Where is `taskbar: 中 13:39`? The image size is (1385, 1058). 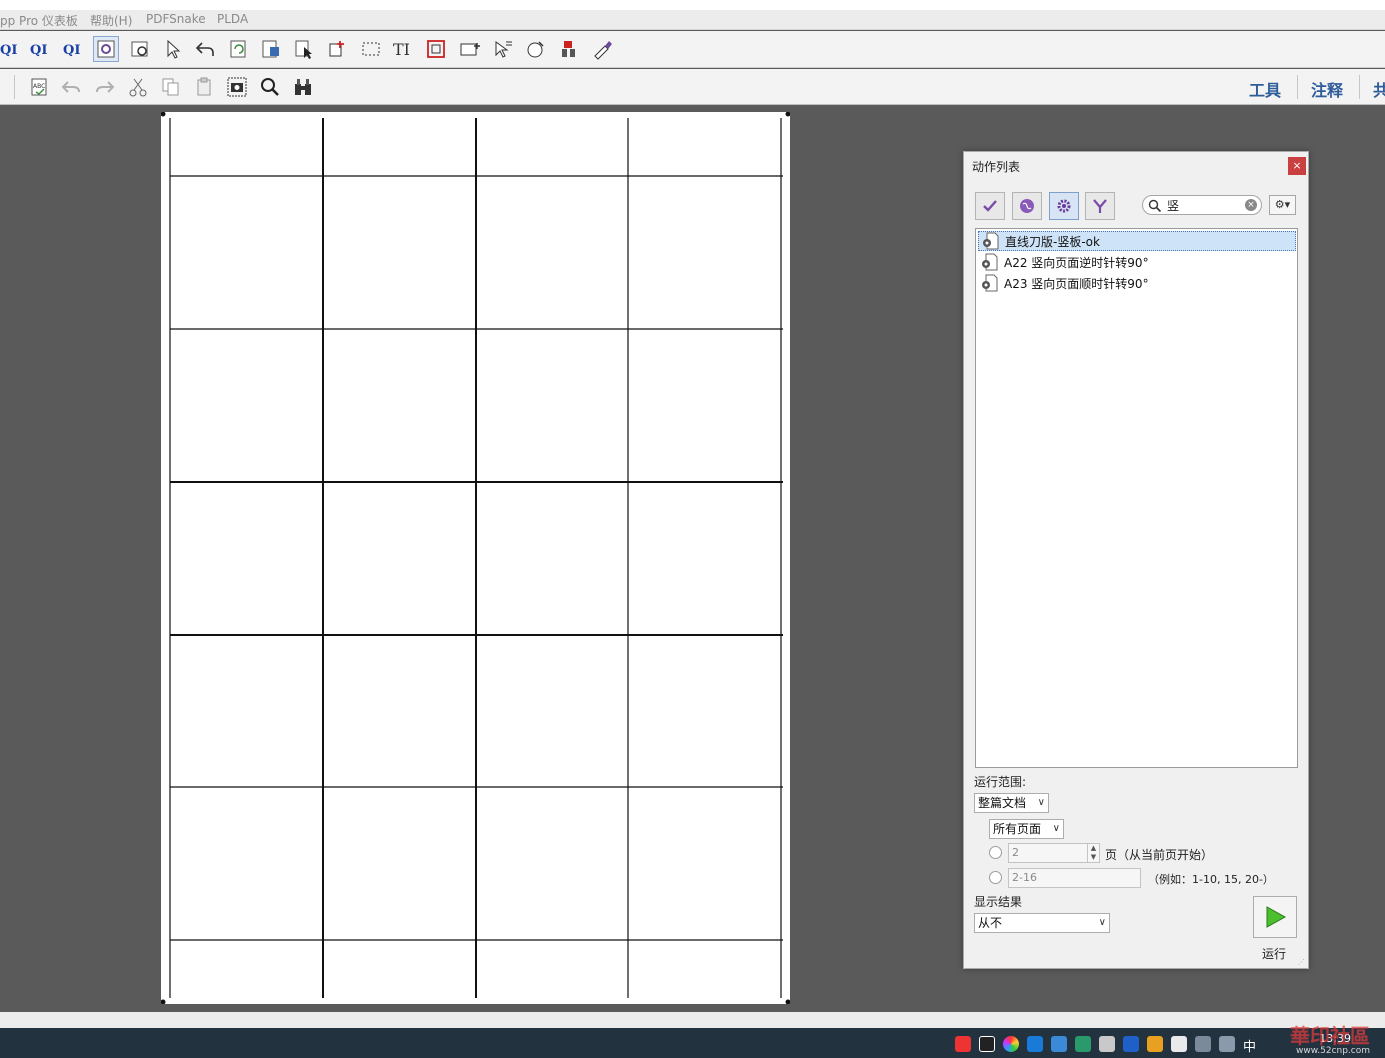
taskbar: 中 13:39 is located at coordinates (692, 1043).